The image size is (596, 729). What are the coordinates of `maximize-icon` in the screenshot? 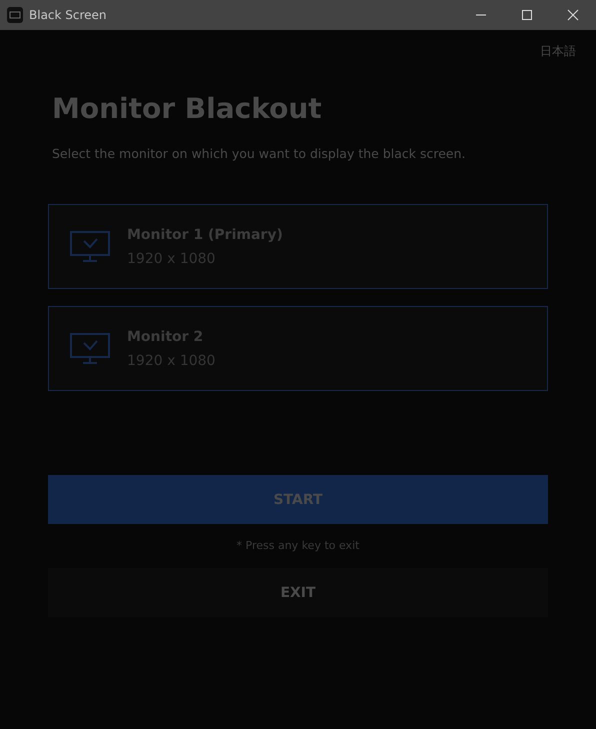 It's located at (527, 15).